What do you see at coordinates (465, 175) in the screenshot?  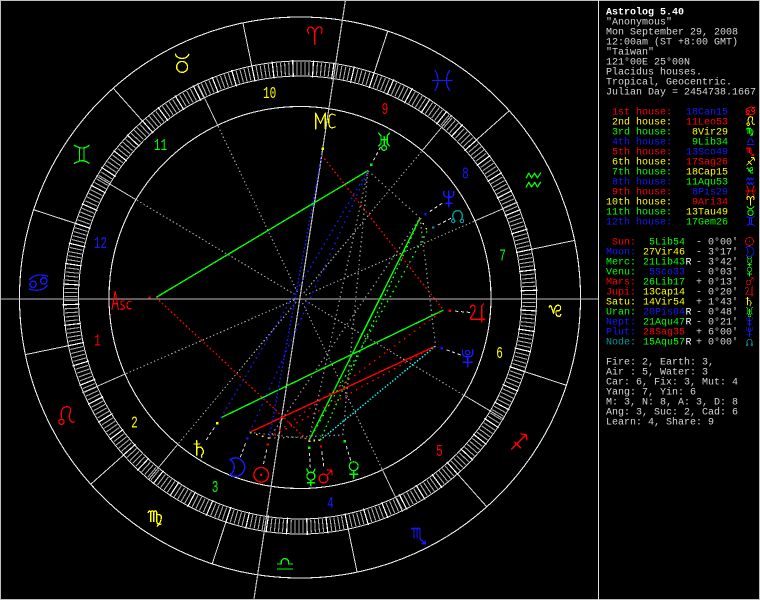 I see `svg-text: 8` at bounding box center [465, 175].